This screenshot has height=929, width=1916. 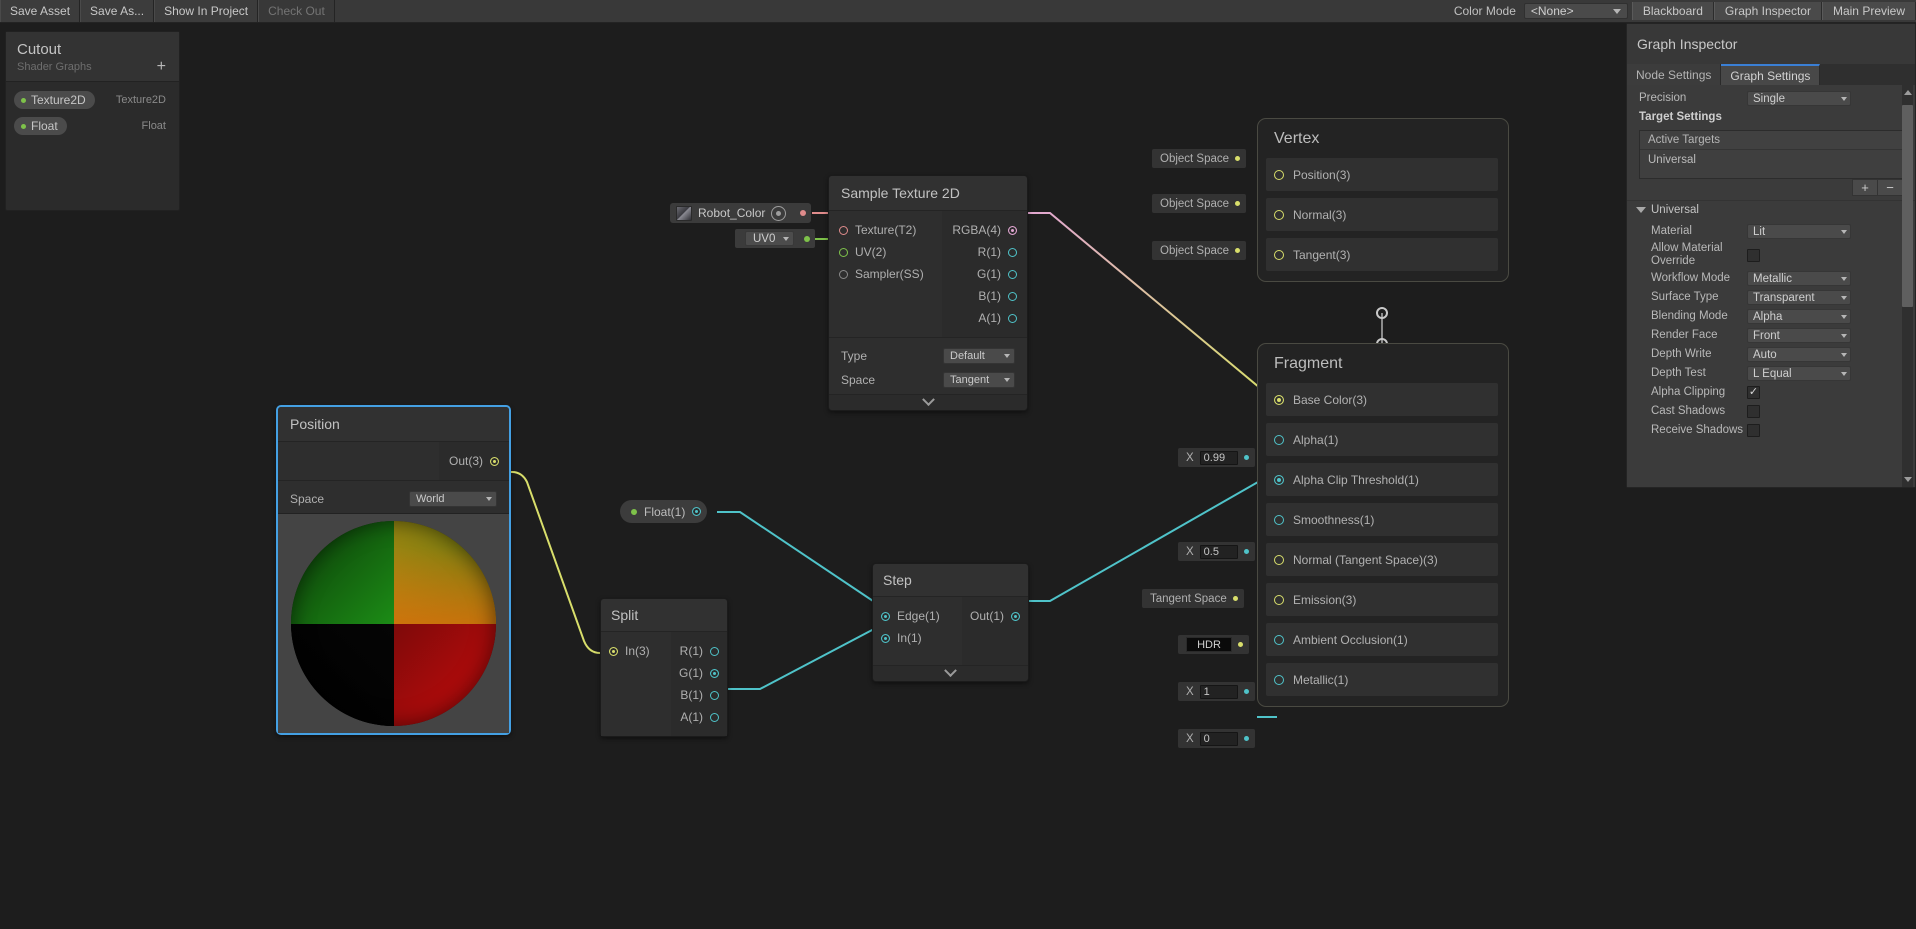 What do you see at coordinates (1907, 206) in the screenshot?
I see `inspector-scrollbar-thumb` at bounding box center [1907, 206].